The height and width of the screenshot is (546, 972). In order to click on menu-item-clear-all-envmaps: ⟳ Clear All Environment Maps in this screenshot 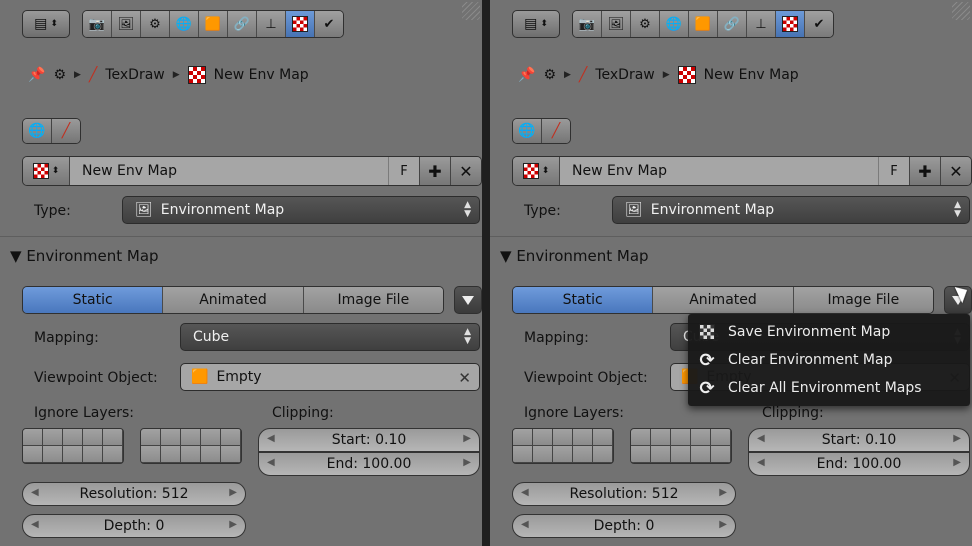, I will do `click(829, 388)`.